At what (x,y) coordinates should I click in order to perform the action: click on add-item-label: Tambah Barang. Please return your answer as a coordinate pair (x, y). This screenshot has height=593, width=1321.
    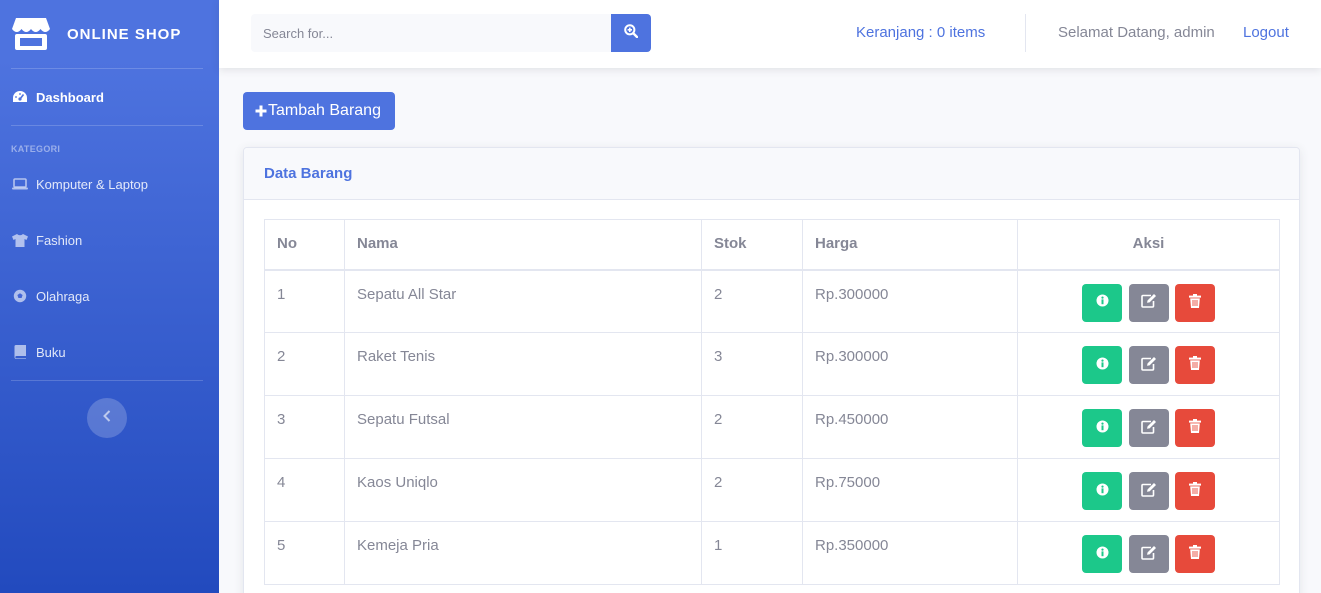
    Looking at the image, I should click on (324, 110).